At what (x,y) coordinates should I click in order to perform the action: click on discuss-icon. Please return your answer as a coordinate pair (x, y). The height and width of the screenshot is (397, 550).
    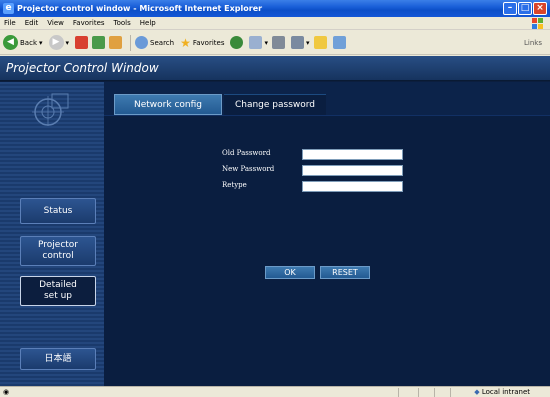
    Looking at the image, I should click on (320, 42).